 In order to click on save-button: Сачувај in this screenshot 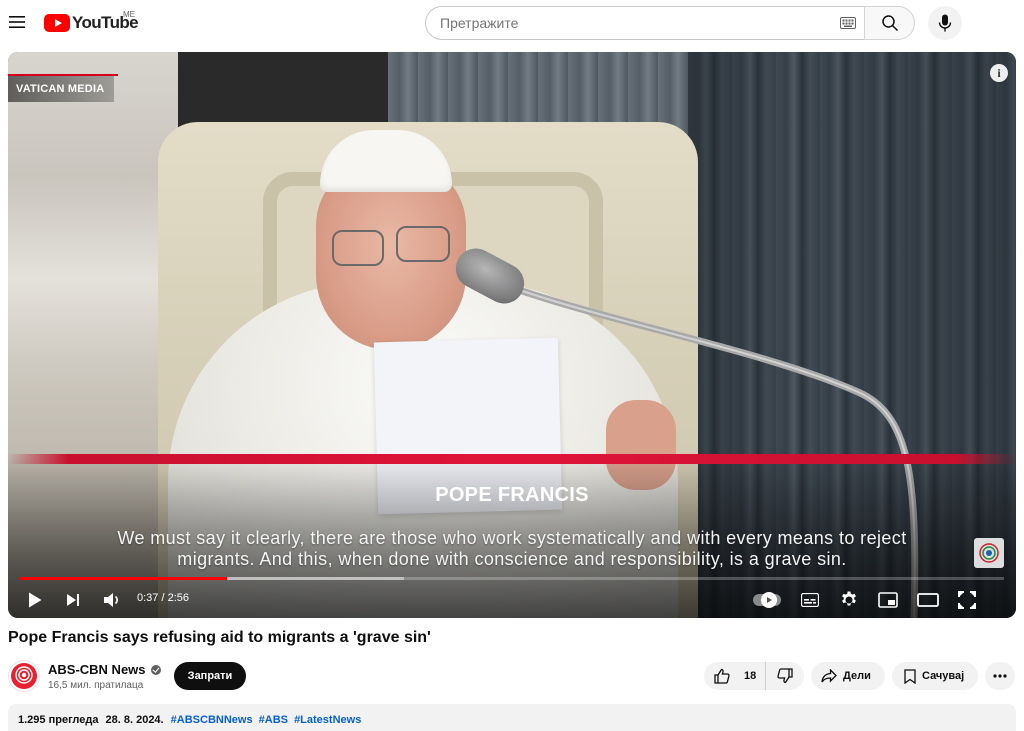, I will do `click(935, 676)`.